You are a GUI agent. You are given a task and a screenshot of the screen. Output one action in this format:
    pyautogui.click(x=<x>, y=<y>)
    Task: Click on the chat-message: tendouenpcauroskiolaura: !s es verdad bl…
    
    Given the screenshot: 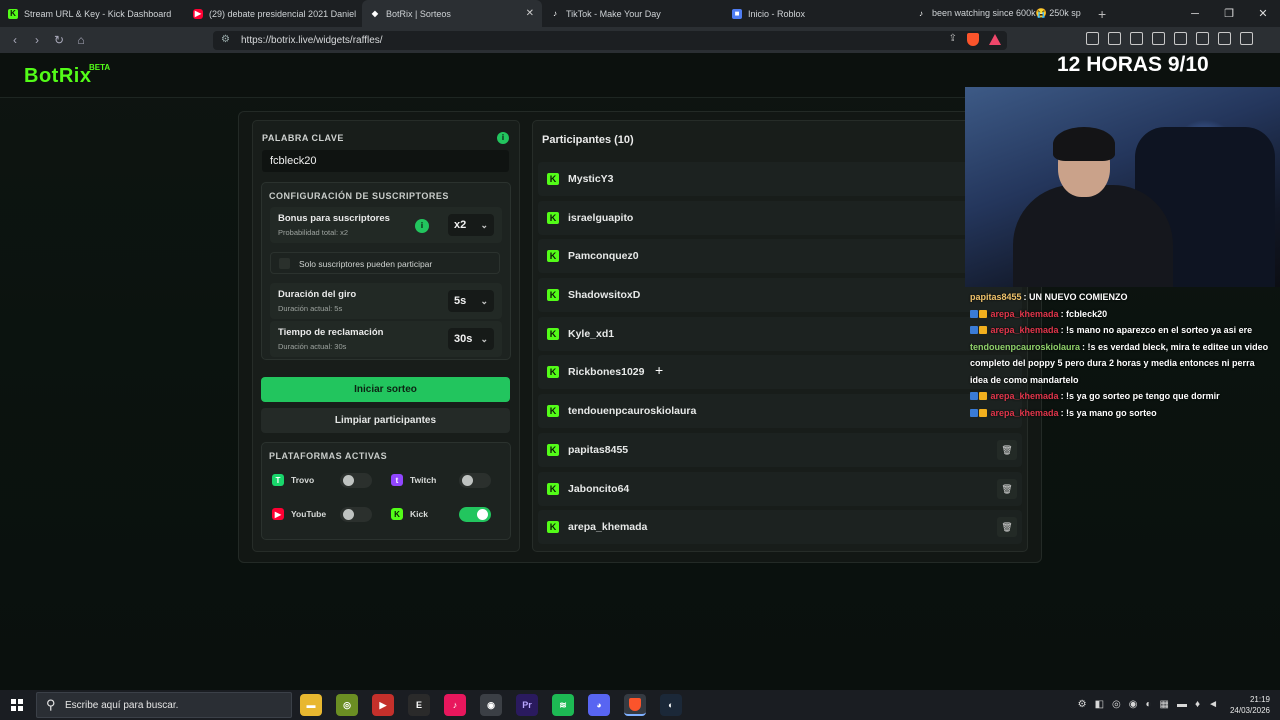 What is the action you would take?
    pyautogui.click(x=1122, y=364)
    